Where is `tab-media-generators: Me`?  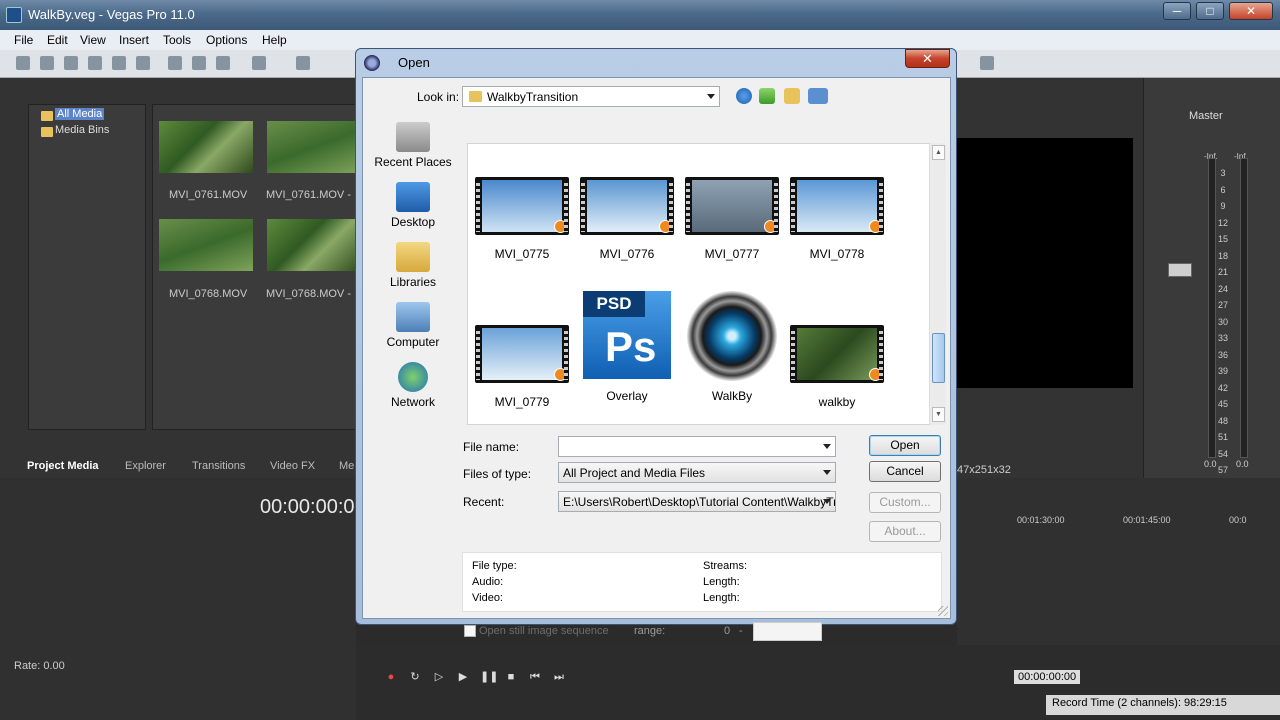 tab-media-generators: Me is located at coordinates (346, 466).